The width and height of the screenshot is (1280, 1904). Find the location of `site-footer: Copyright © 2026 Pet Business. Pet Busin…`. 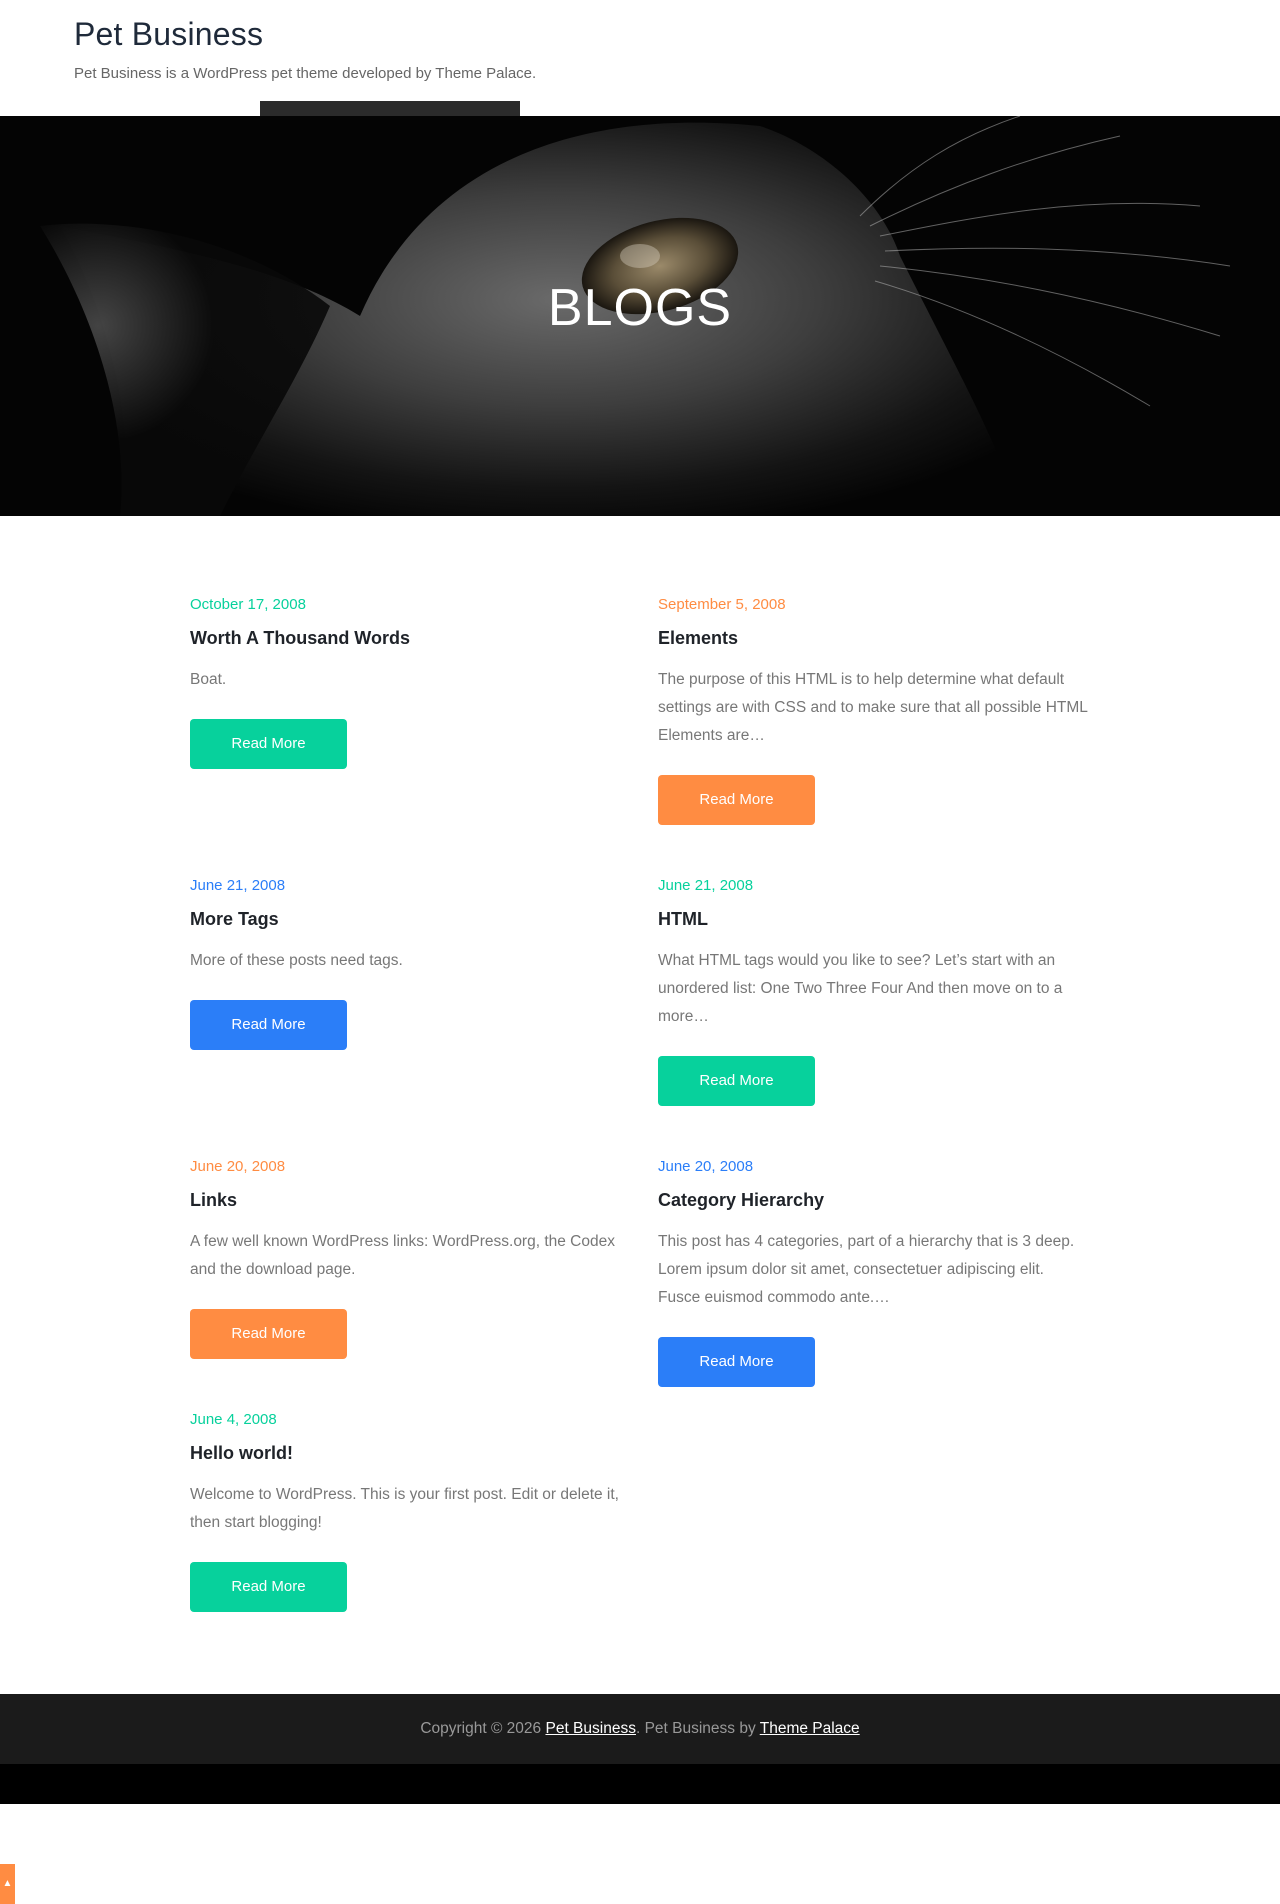

site-footer: Copyright © 2026 Pet Business. Pet Busin… is located at coordinates (640, 1729).